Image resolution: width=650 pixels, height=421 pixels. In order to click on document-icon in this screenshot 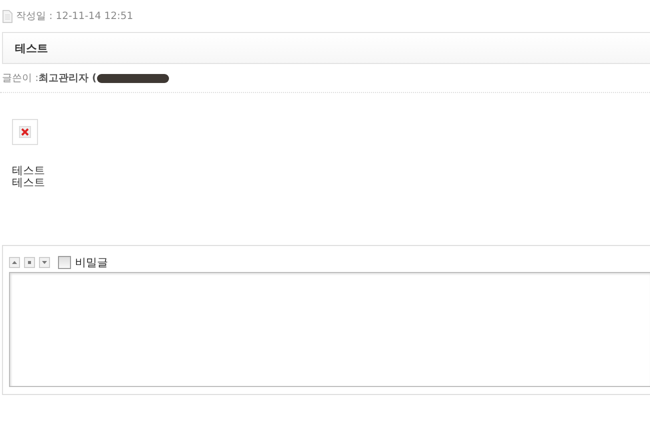, I will do `click(7, 16)`.